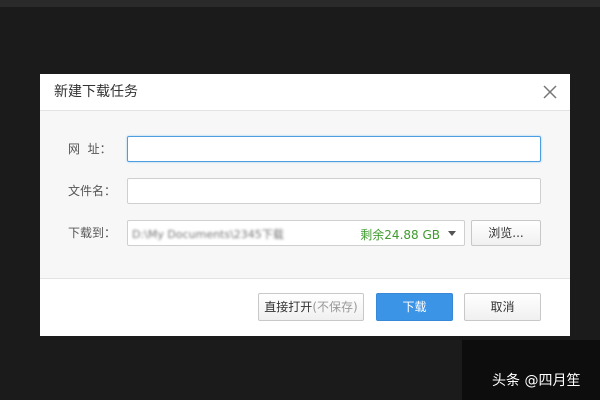 The height and width of the screenshot is (400, 600). I want to click on watermark: 头条 @四月笙, so click(531, 370).